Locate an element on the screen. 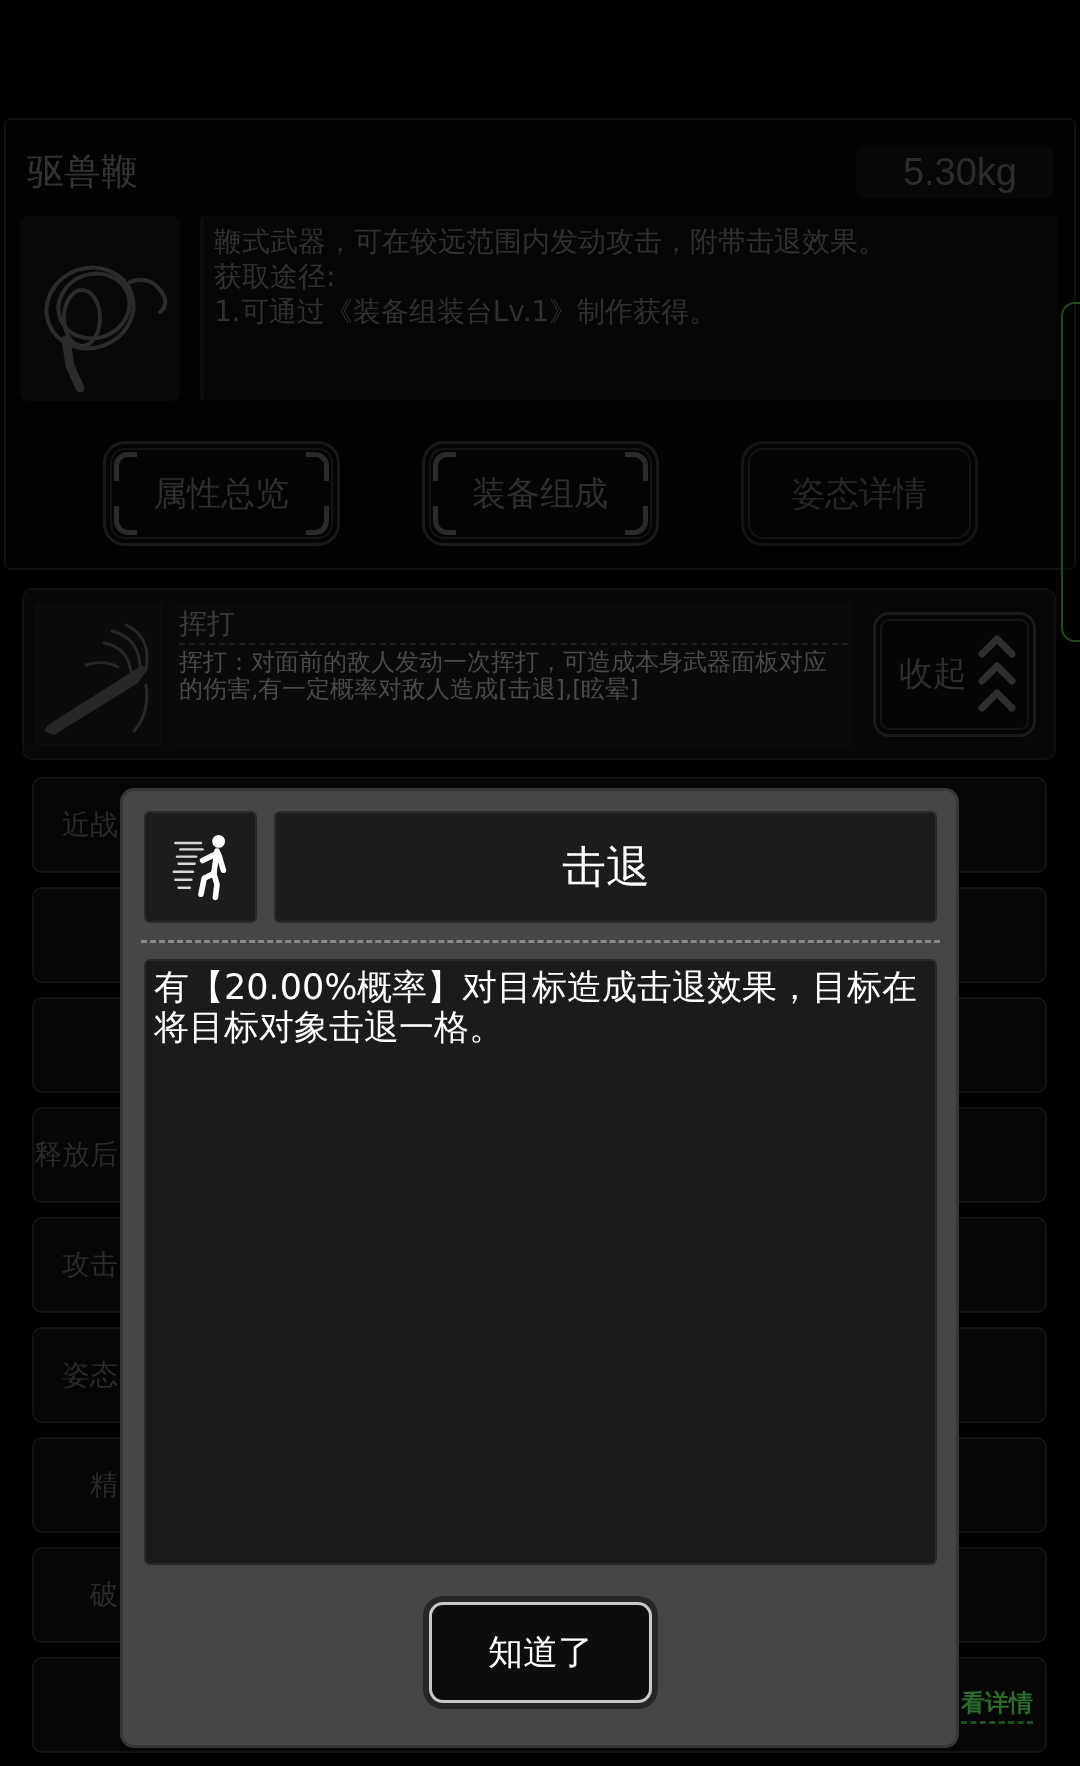 Image resolution: width=1080 pixels, height=1766 pixels. skill-description: 挥打：对面前的敌人发动一次挥打，可造成本身武器面板对应的伤害,有一定概率对敌人造成[击退],[眩晕] is located at coordinates (503, 675).